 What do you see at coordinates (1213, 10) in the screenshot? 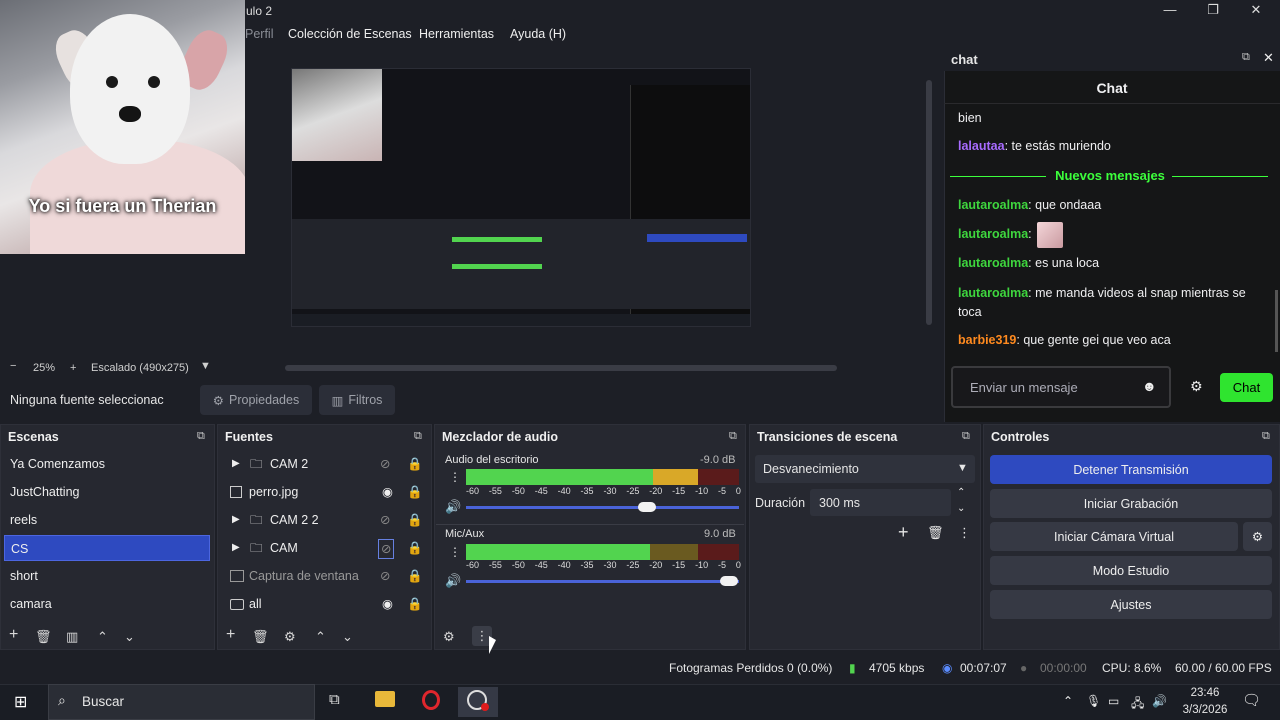
I see `maximize-button: ❐` at bounding box center [1213, 10].